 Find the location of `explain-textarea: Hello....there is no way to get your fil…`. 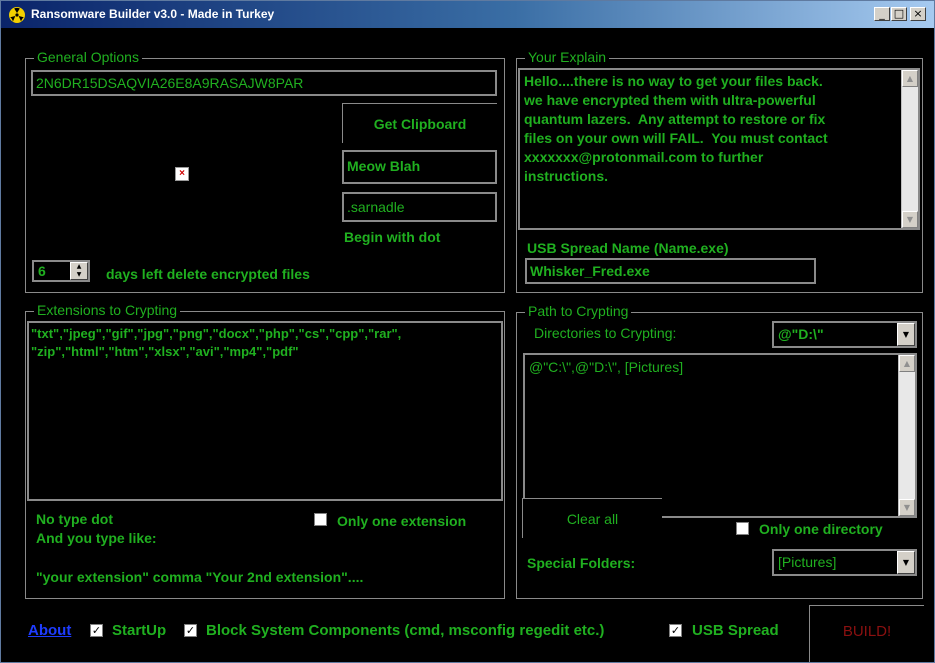

explain-textarea: Hello....there is no way to get your fil… is located at coordinates (719, 149).